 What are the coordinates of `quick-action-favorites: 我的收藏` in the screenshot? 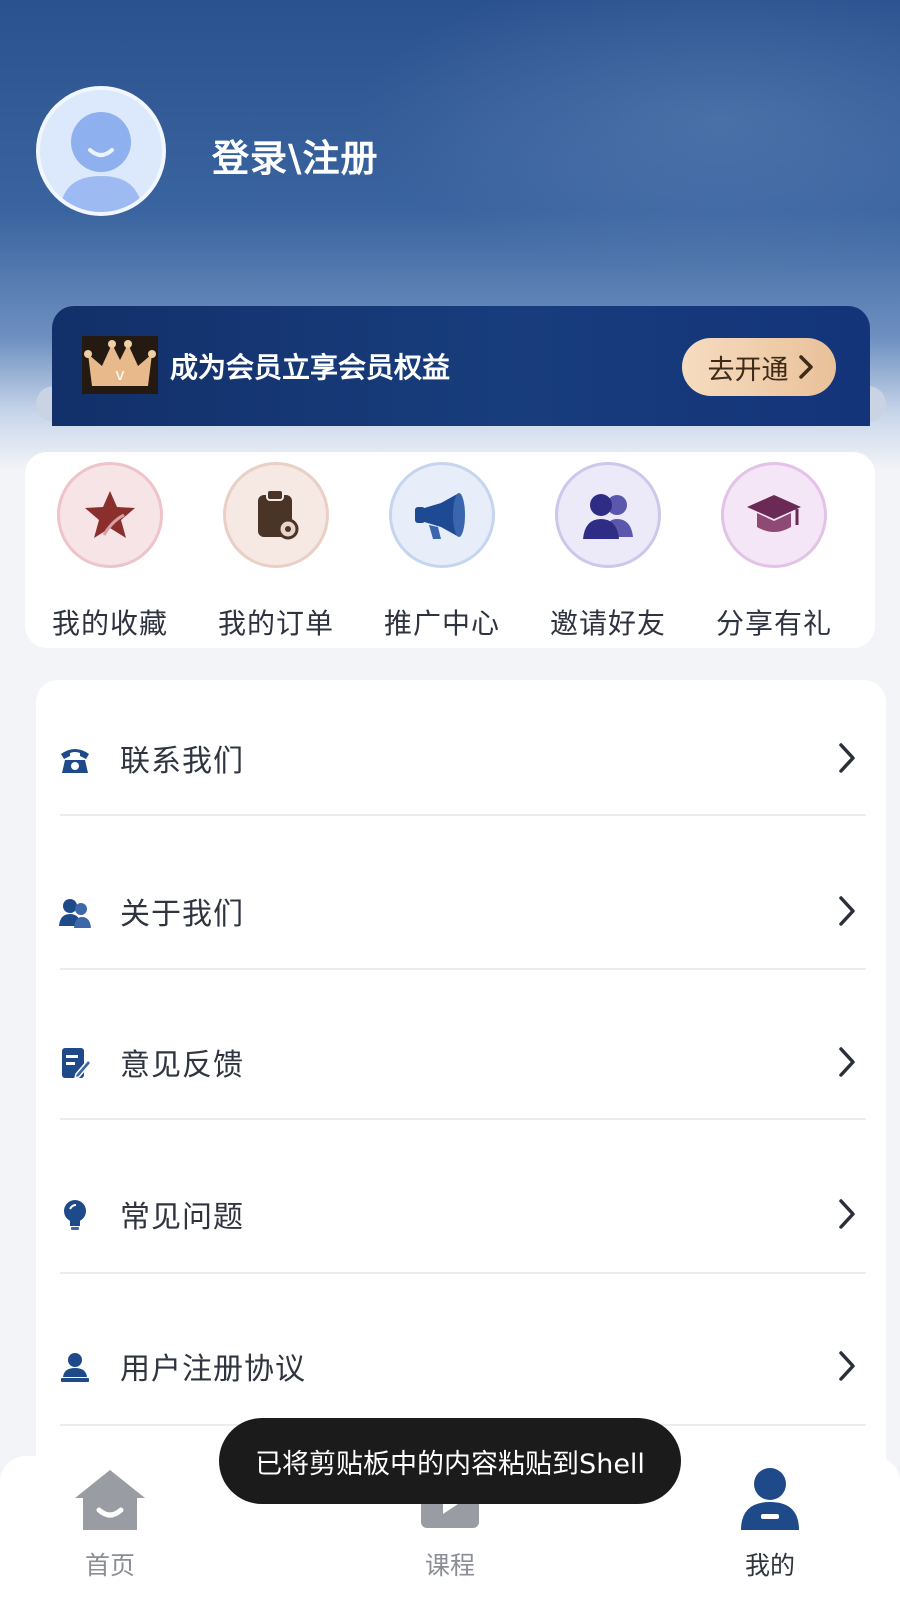 It's located at (110, 552).